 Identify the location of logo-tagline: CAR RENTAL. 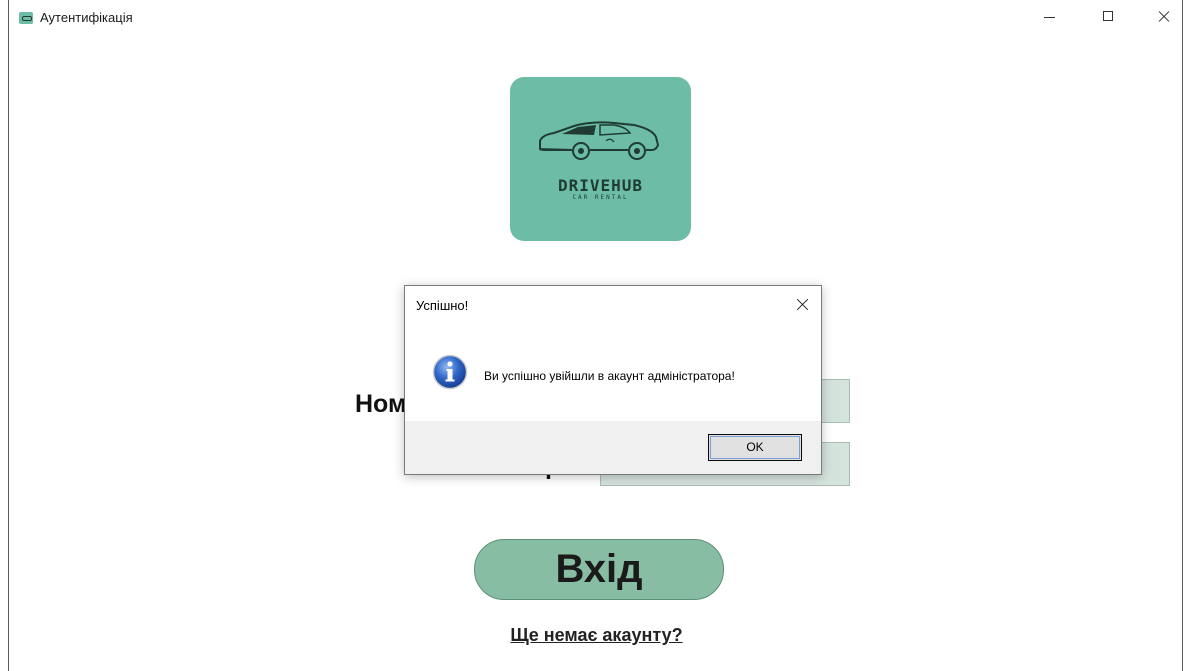
(600, 197).